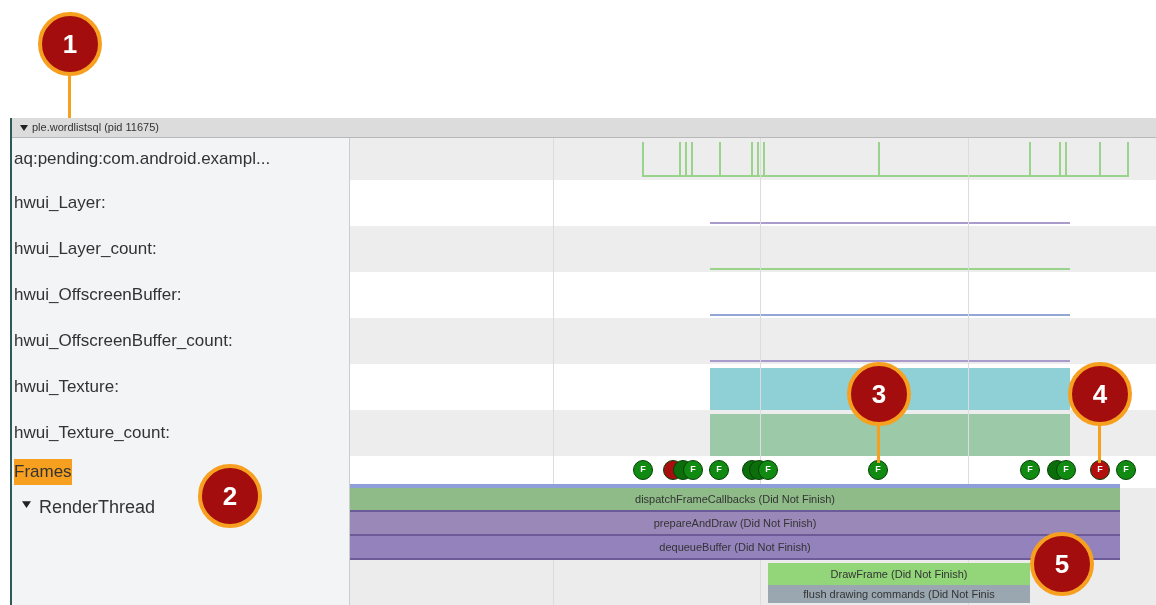  What do you see at coordinates (85, 249) in the screenshot?
I see `track-label: hwui_Layer_count:` at bounding box center [85, 249].